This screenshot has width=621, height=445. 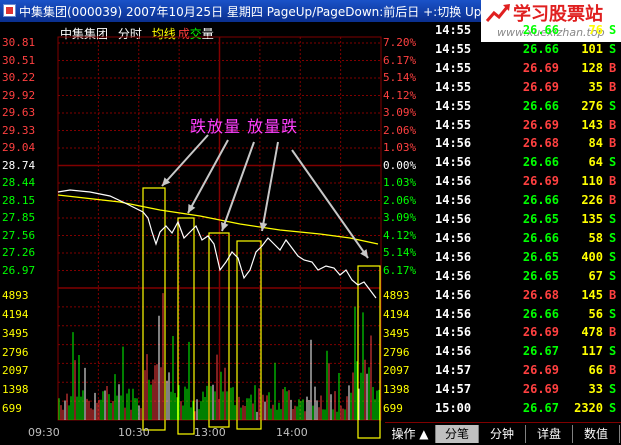 I want to click on volume-tick-label: 3495, so click(x=396, y=333).